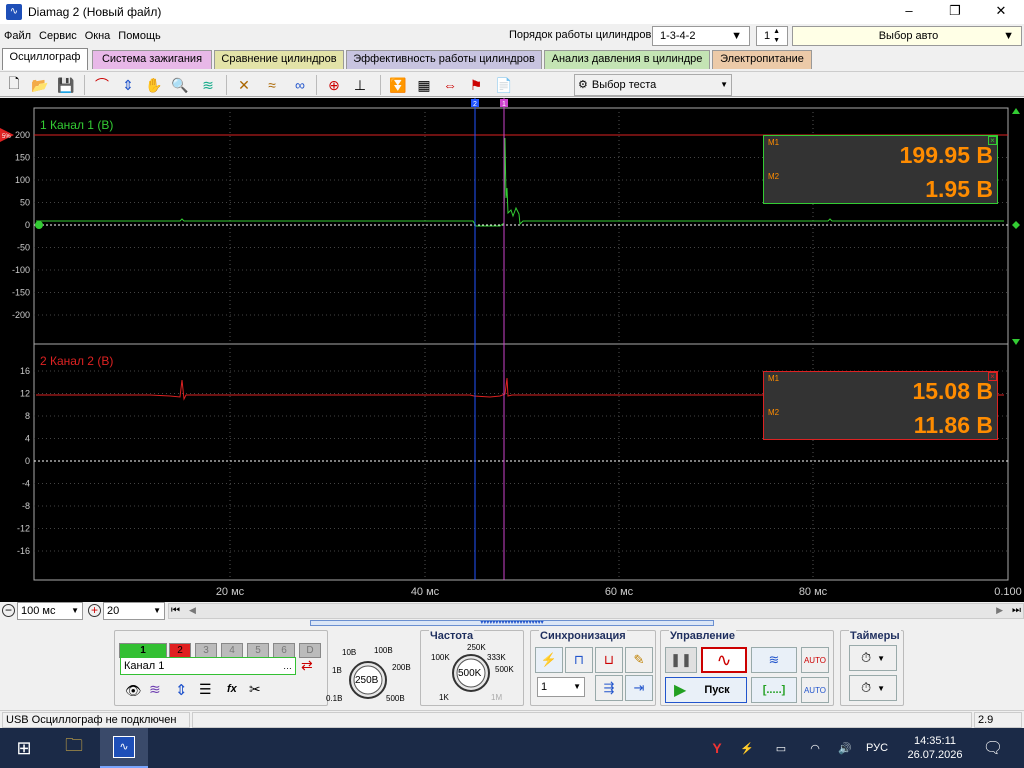 The height and width of the screenshot is (768, 1024). I want to click on timer-1-button: ⏱ ▼, so click(873, 658).